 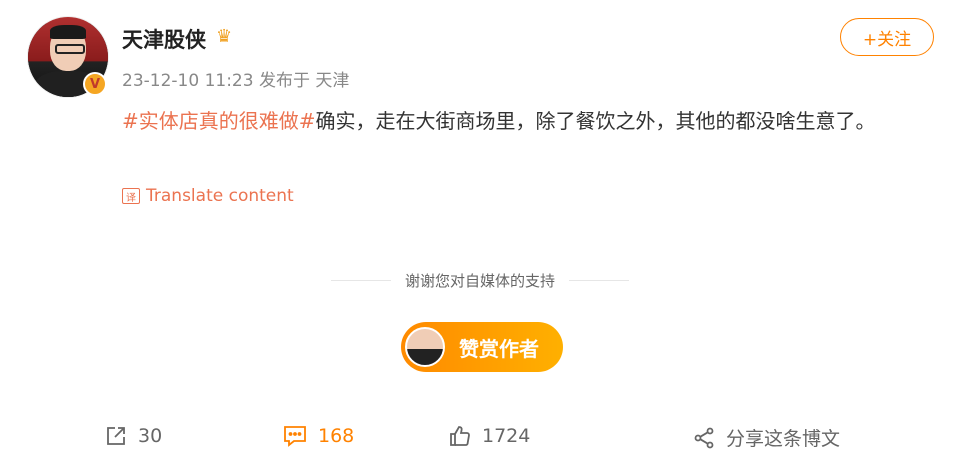 I want to click on comment-icon, so click(x=295, y=436).